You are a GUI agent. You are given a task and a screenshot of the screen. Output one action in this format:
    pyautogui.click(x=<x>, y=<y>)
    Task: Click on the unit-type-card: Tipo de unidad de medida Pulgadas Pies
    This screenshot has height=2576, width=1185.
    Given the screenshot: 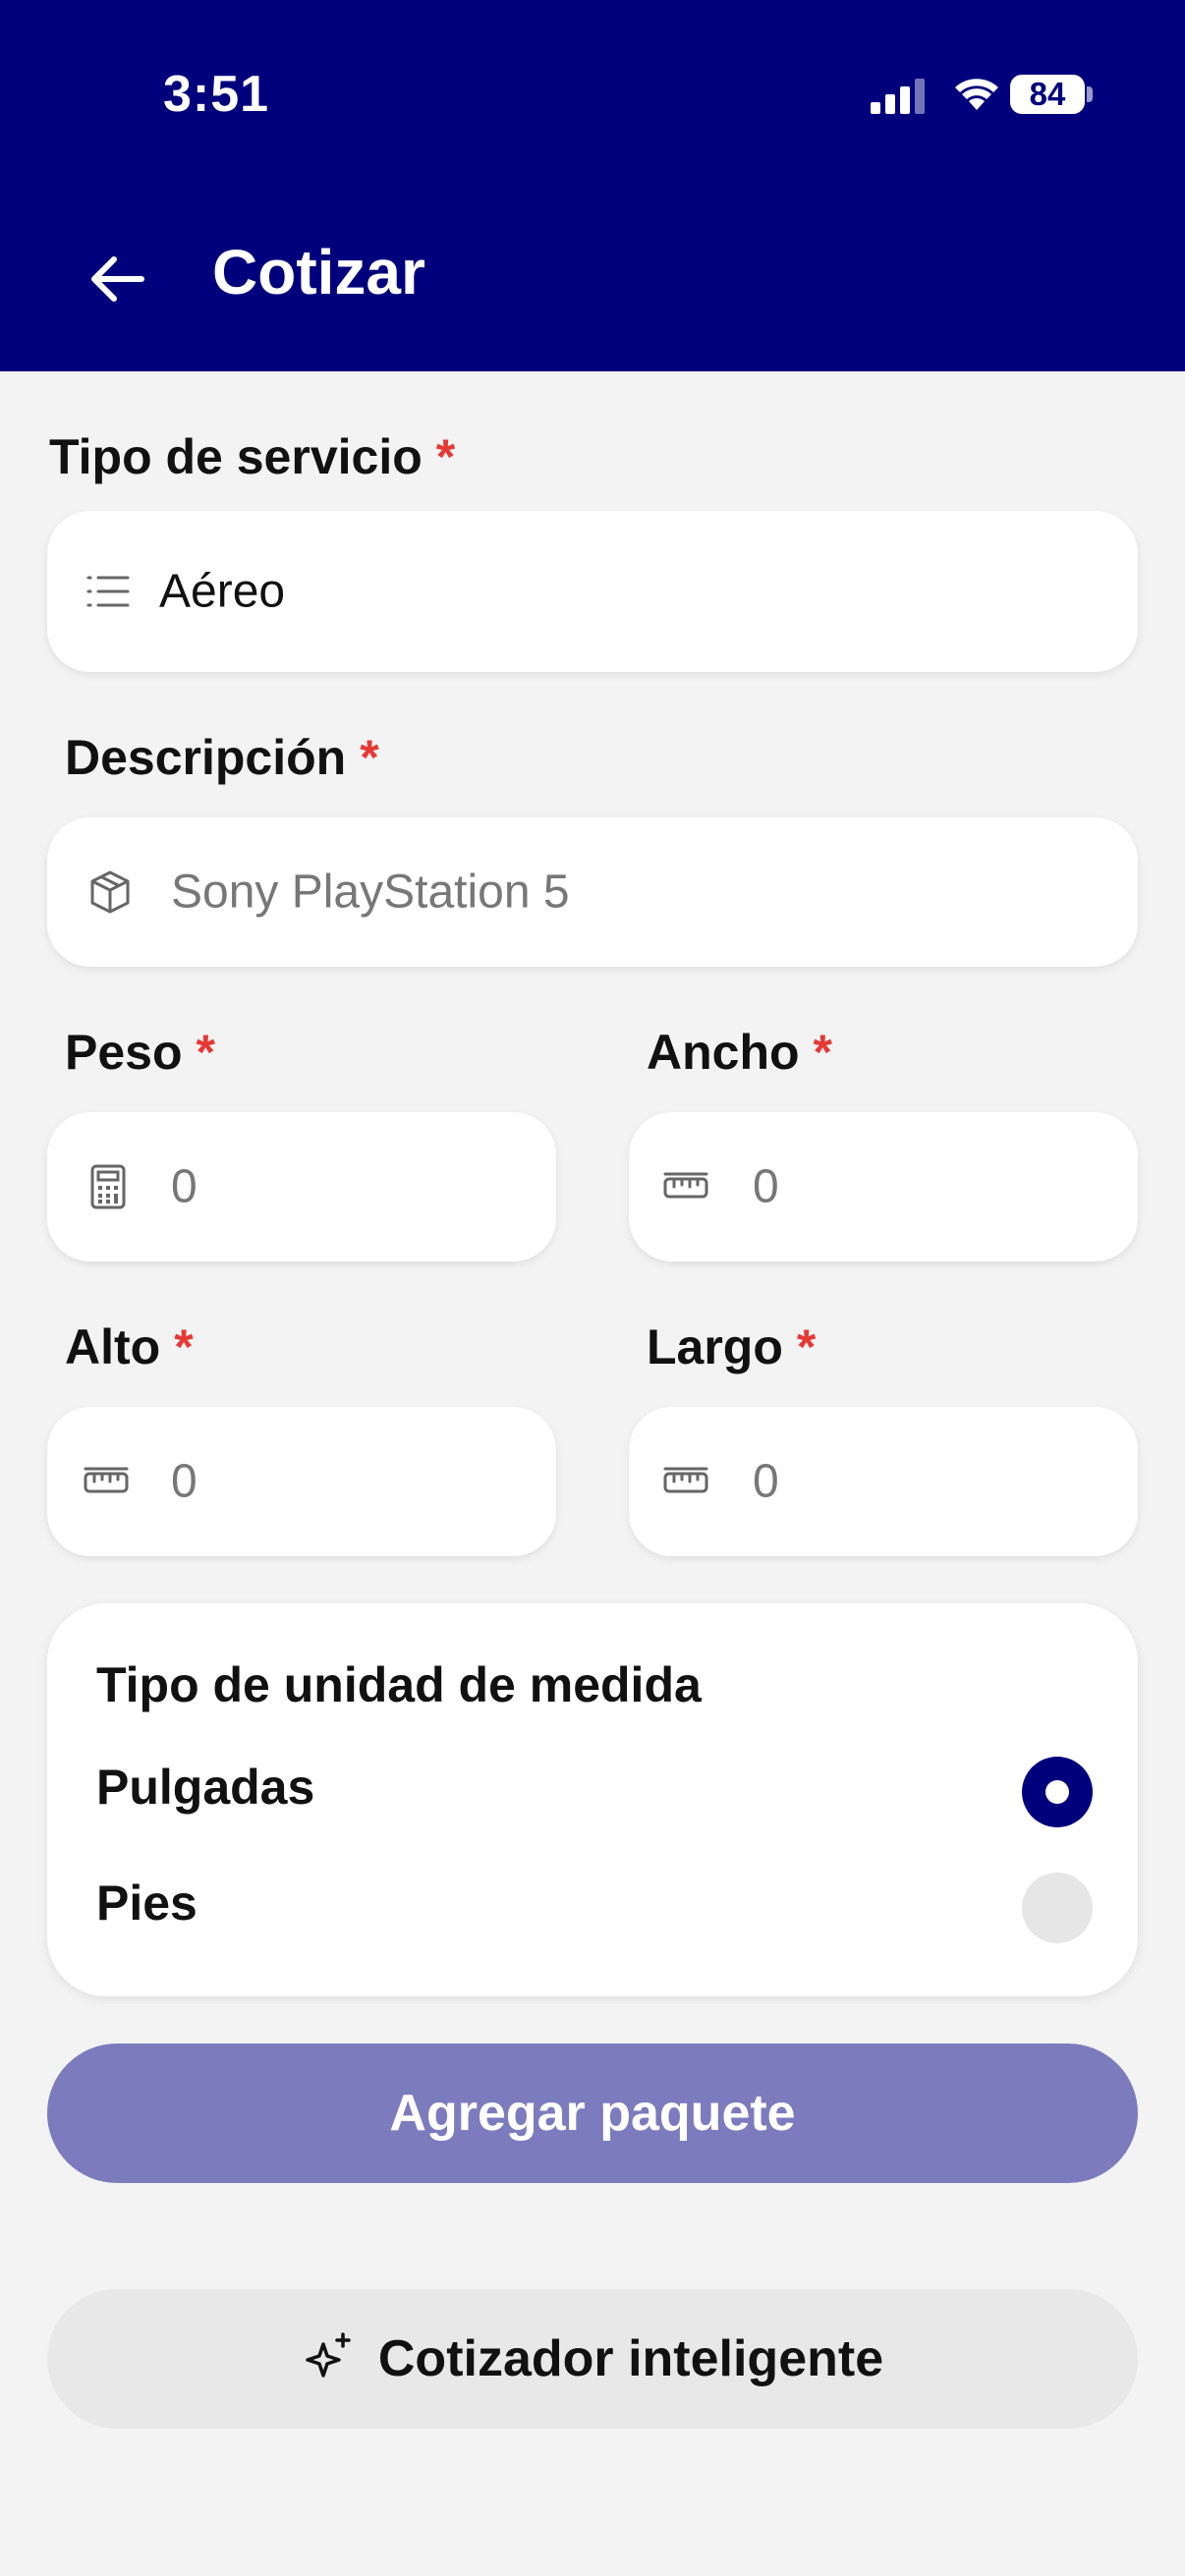 What is the action you would take?
    pyautogui.click(x=592, y=1799)
    